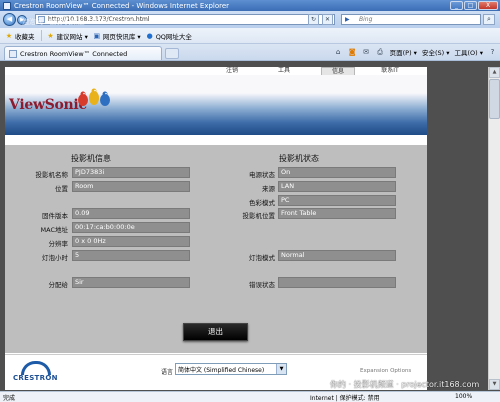  What do you see at coordinates (74, 53) in the screenshot?
I see `tab-label: Crestron RoomView™ Connected` at bounding box center [74, 53].